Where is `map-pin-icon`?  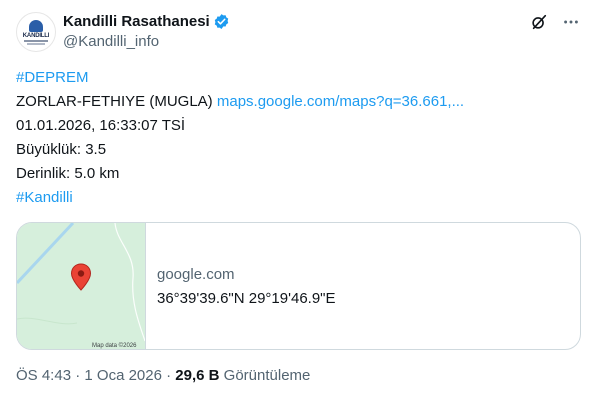 map-pin-icon is located at coordinates (81, 277).